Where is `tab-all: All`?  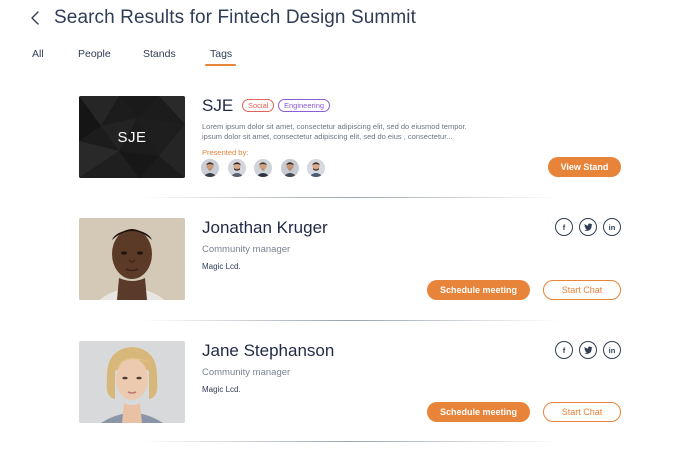 tab-all: All is located at coordinates (38, 54).